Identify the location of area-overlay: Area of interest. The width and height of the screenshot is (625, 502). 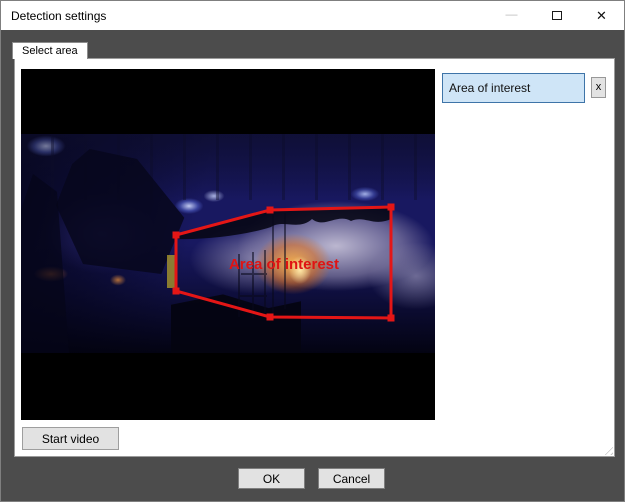
(281, 262).